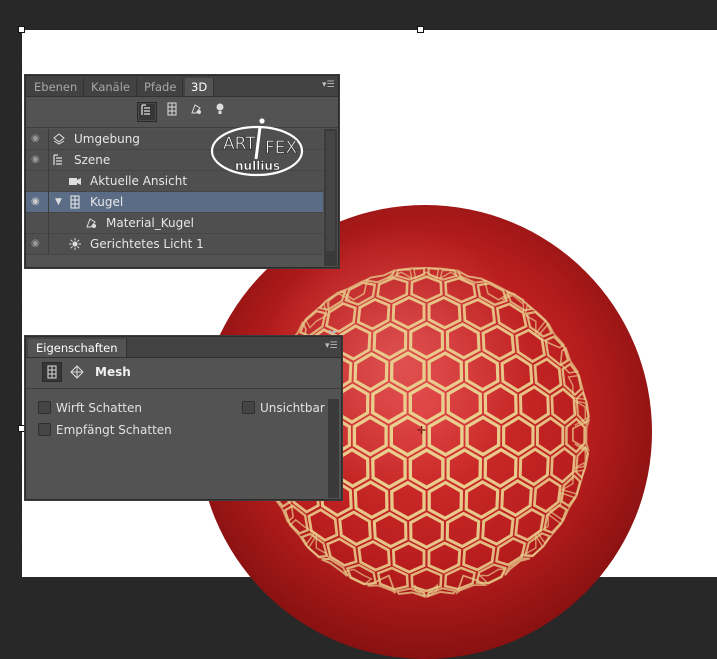 The height and width of the screenshot is (659, 717). Describe the element at coordinates (196, 112) in the screenshot. I see `material-filter-icon` at that location.